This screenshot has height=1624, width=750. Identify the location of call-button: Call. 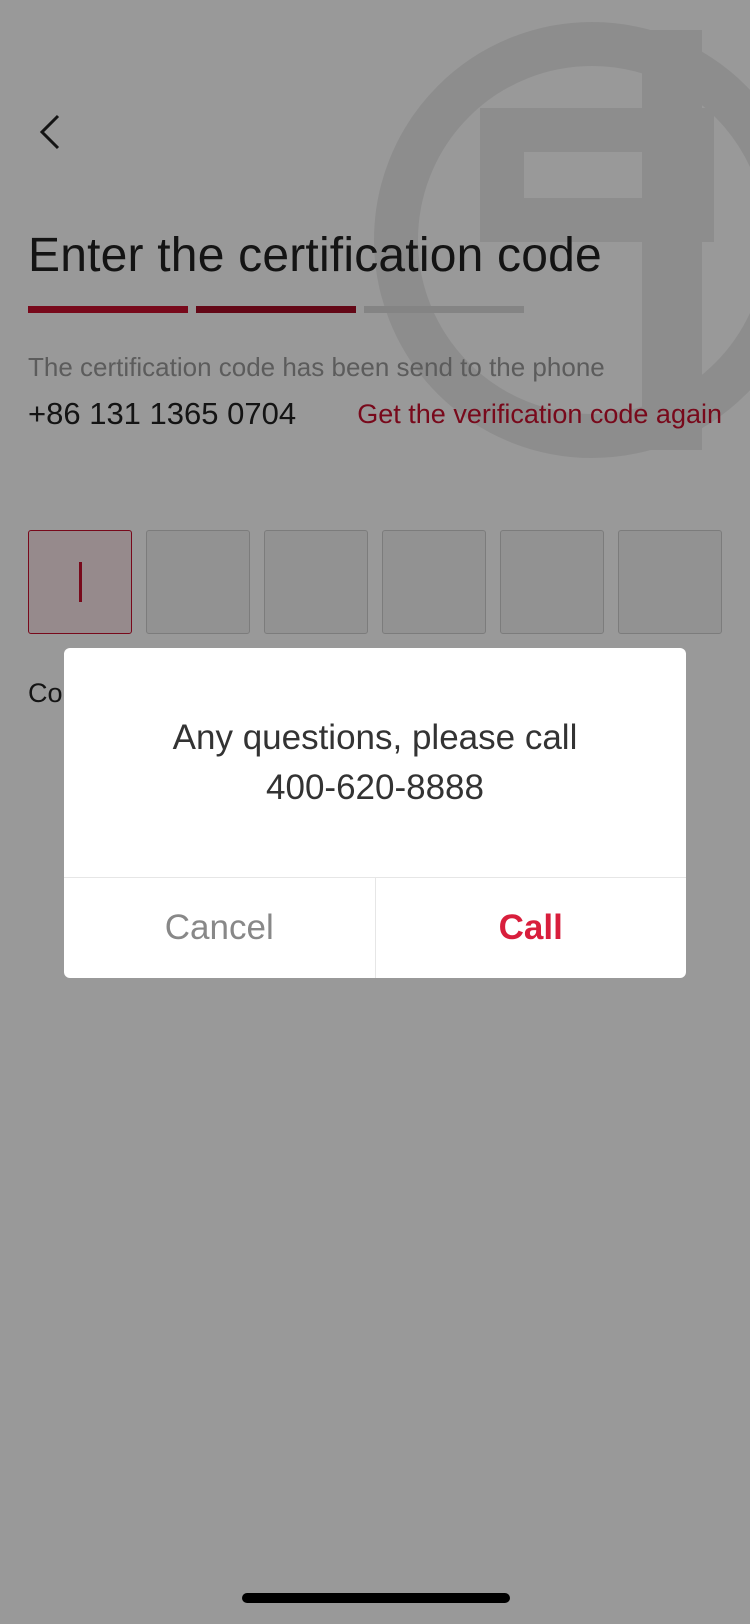
(531, 928).